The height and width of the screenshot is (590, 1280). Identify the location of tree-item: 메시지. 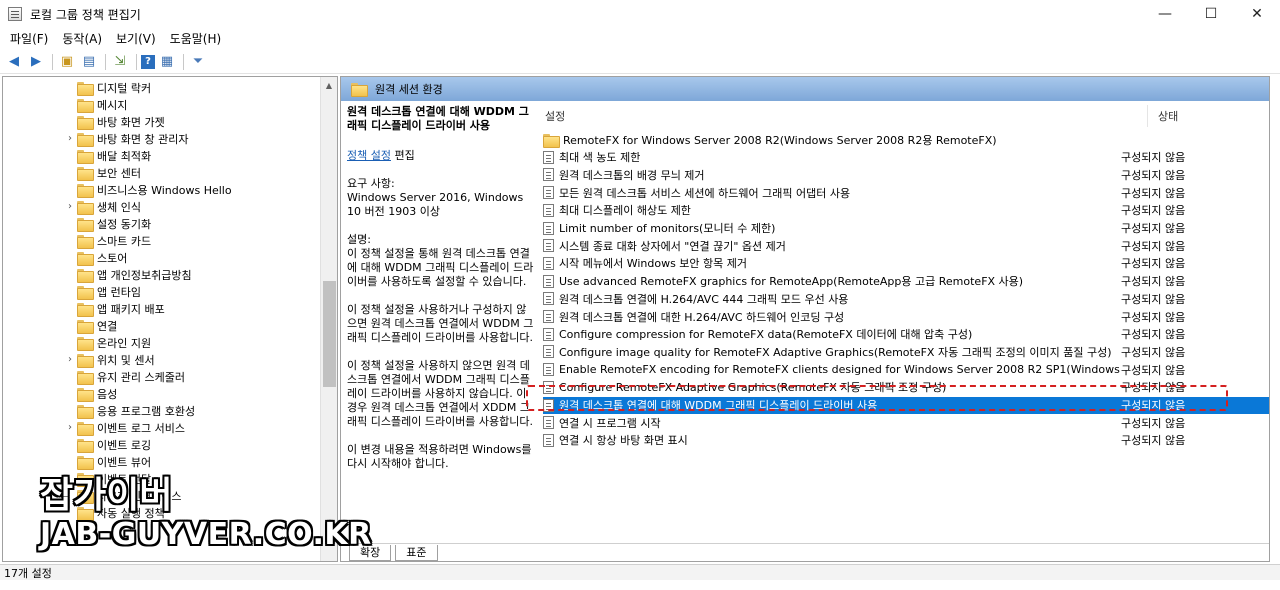
(65, 104).